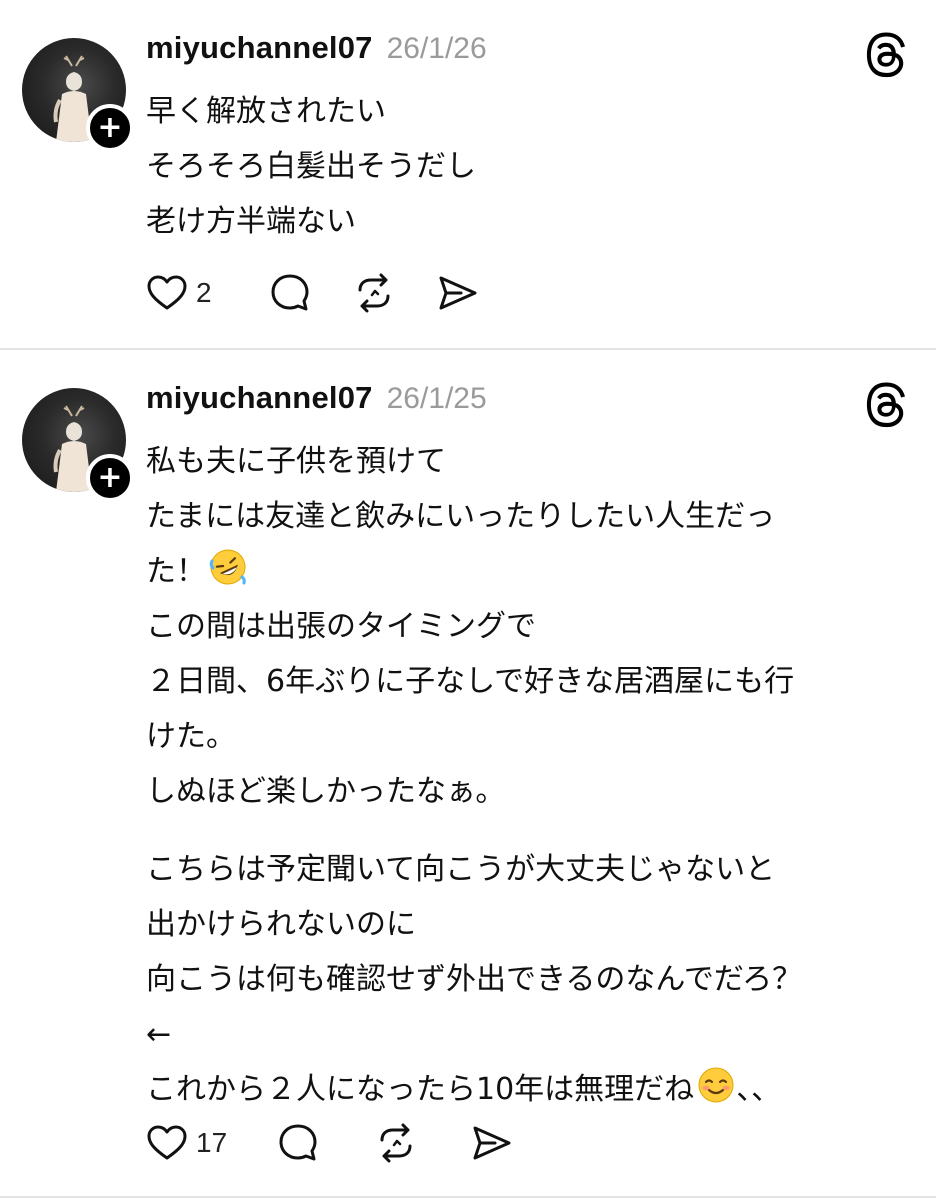  Describe the element at coordinates (461, 869) in the screenshot. I see `post-text-line: こちらは予定聞いて向こうが大丈夫じゃないと` at that location.